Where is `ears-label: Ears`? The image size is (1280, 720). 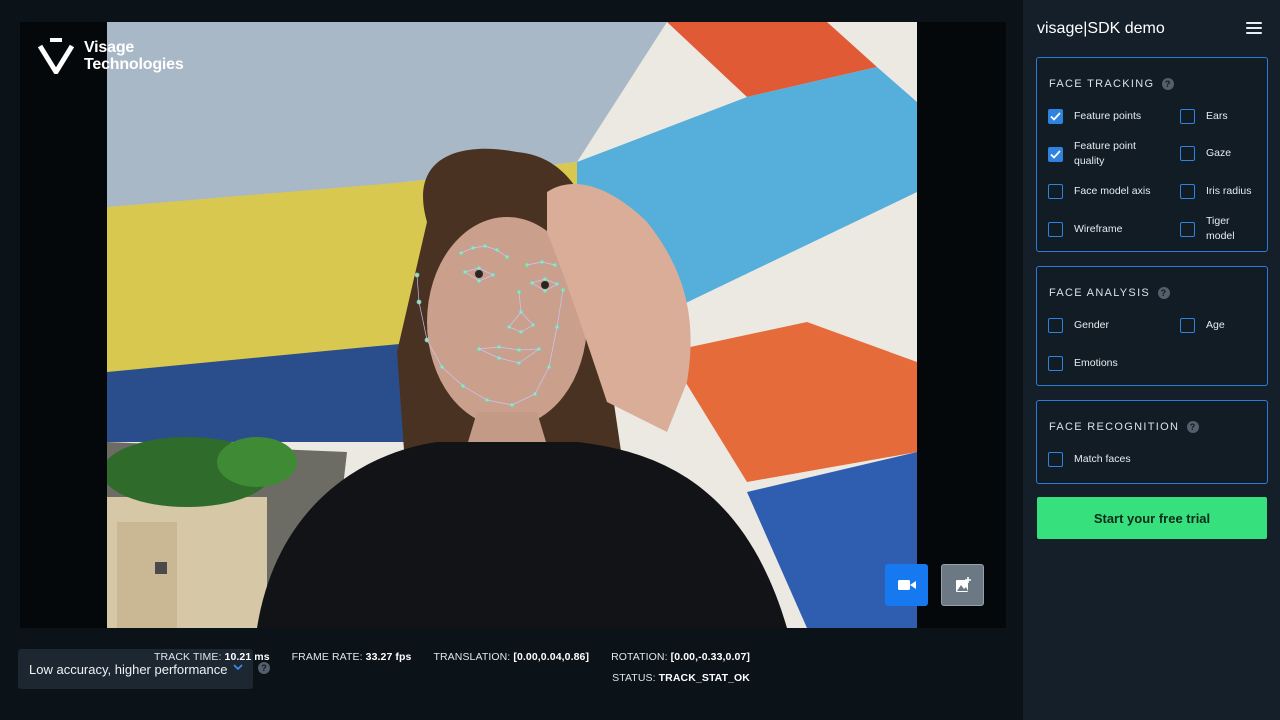 ears-label: Ears is located at coordinates (1217, 116).